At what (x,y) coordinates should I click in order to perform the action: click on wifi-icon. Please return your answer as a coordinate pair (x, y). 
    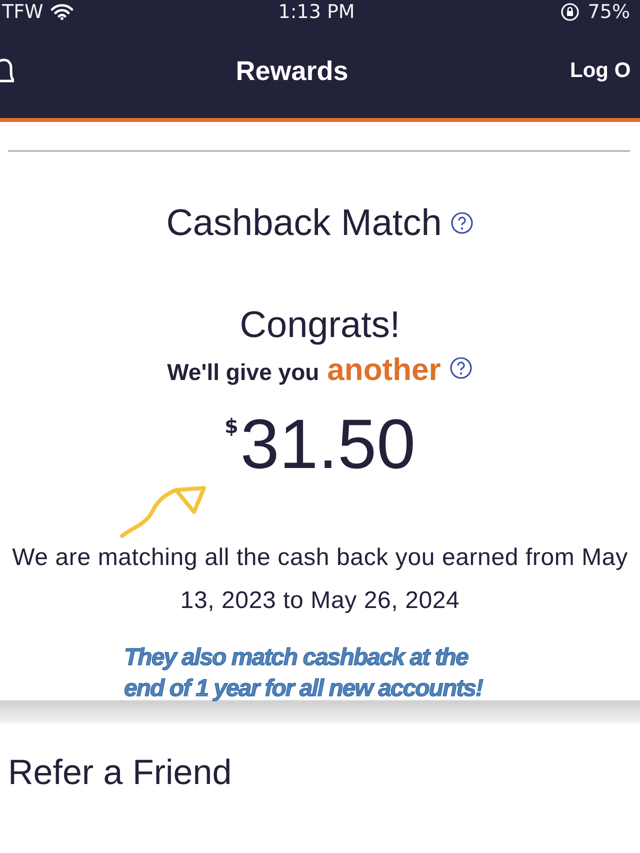
    Looking at the image, I should click on (62, 12).